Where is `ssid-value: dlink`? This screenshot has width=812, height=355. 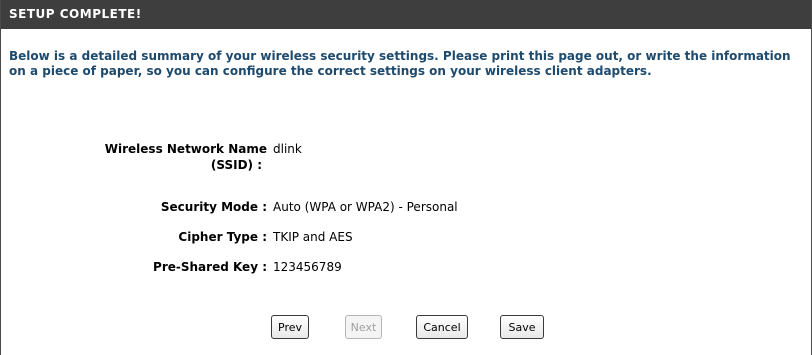
ssid-value: dlink is located at coordinates (287, 149).